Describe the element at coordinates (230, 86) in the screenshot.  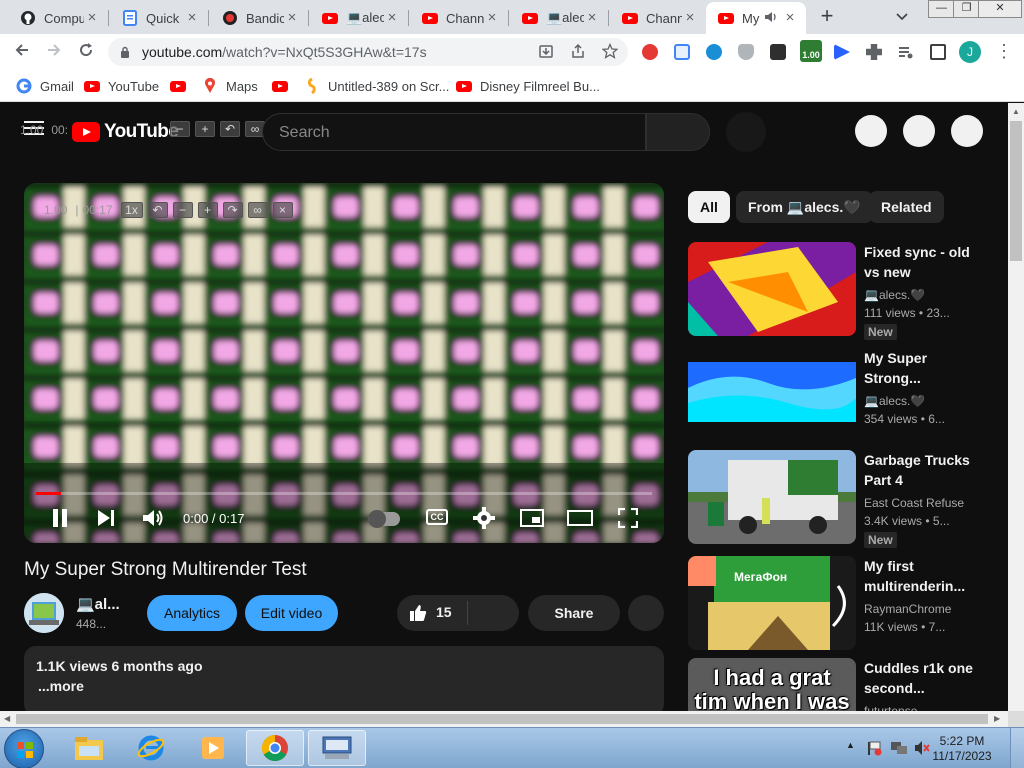
I see `bookmark-maps: Maps` at that location.